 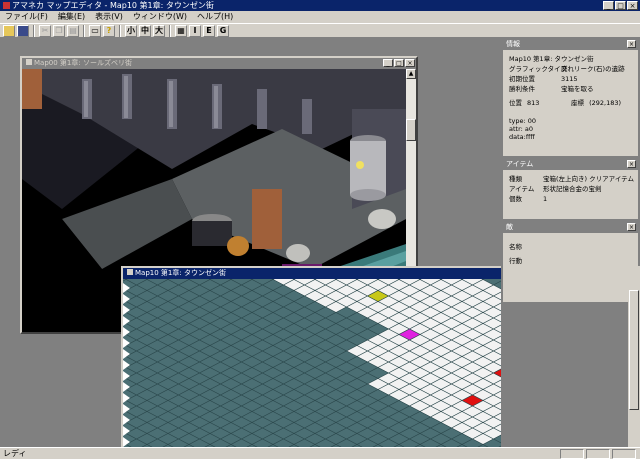 What do you see at coordinates (23, 30) in the screenshot?
I see `save-icon` at bounding box center [23, 30].